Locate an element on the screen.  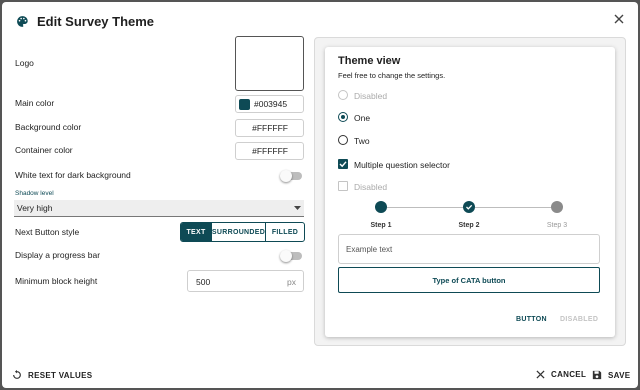
reset-values-button: RESET VALUES is located at coordinates (52, 375).